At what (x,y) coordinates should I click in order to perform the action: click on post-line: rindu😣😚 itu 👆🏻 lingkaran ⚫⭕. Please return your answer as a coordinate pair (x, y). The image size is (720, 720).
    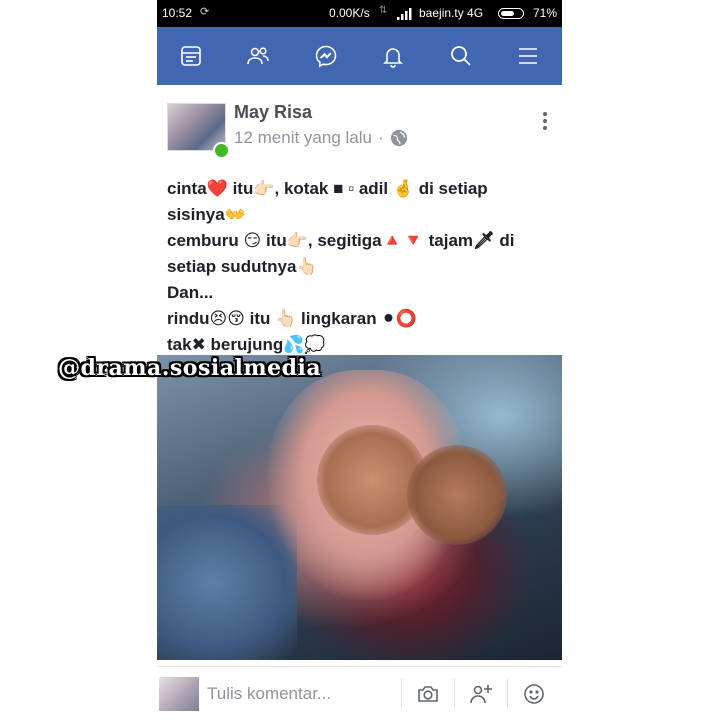
    Looking at the image, I should click on (292, 318).